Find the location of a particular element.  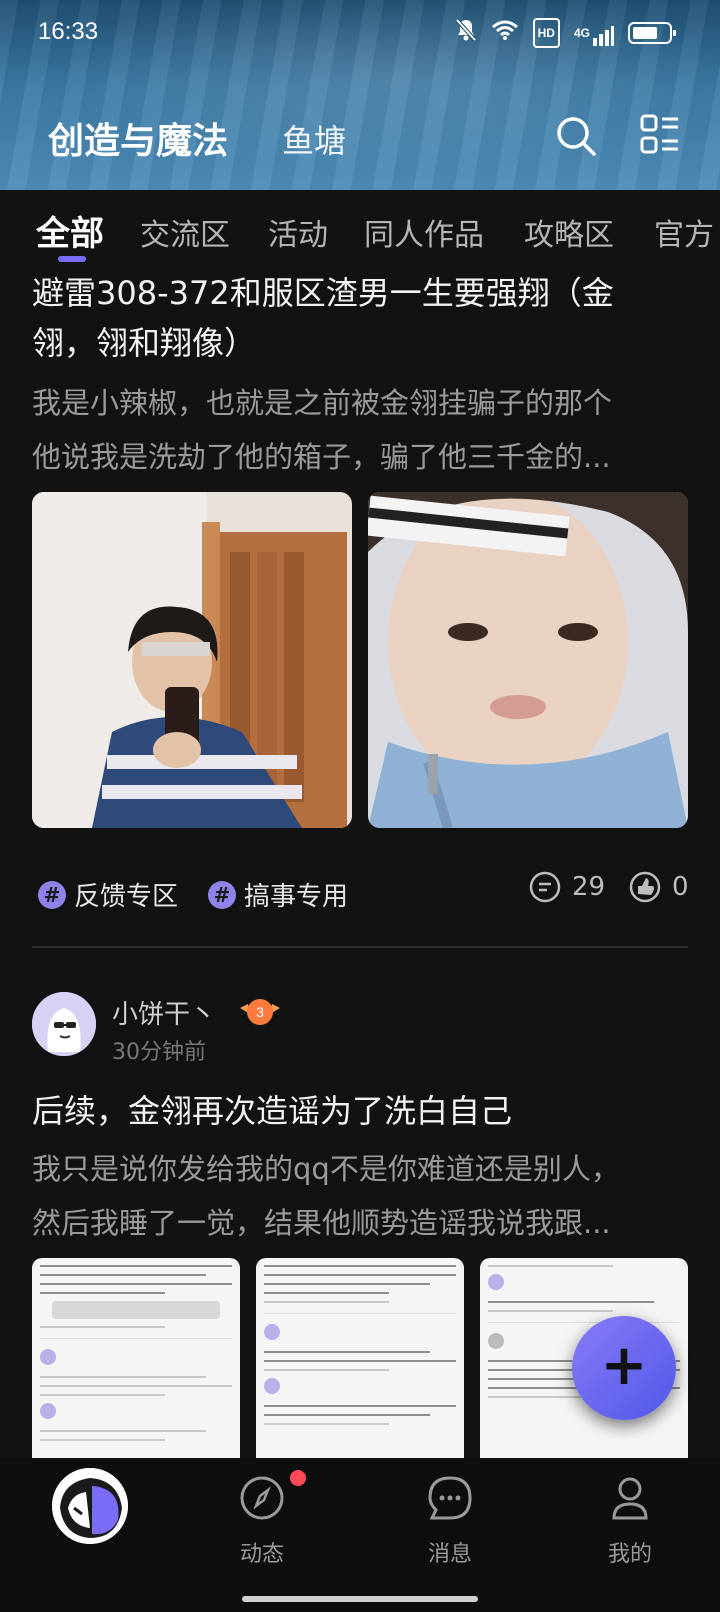

signal-icon: 4G is located at coordinates (594, 33).